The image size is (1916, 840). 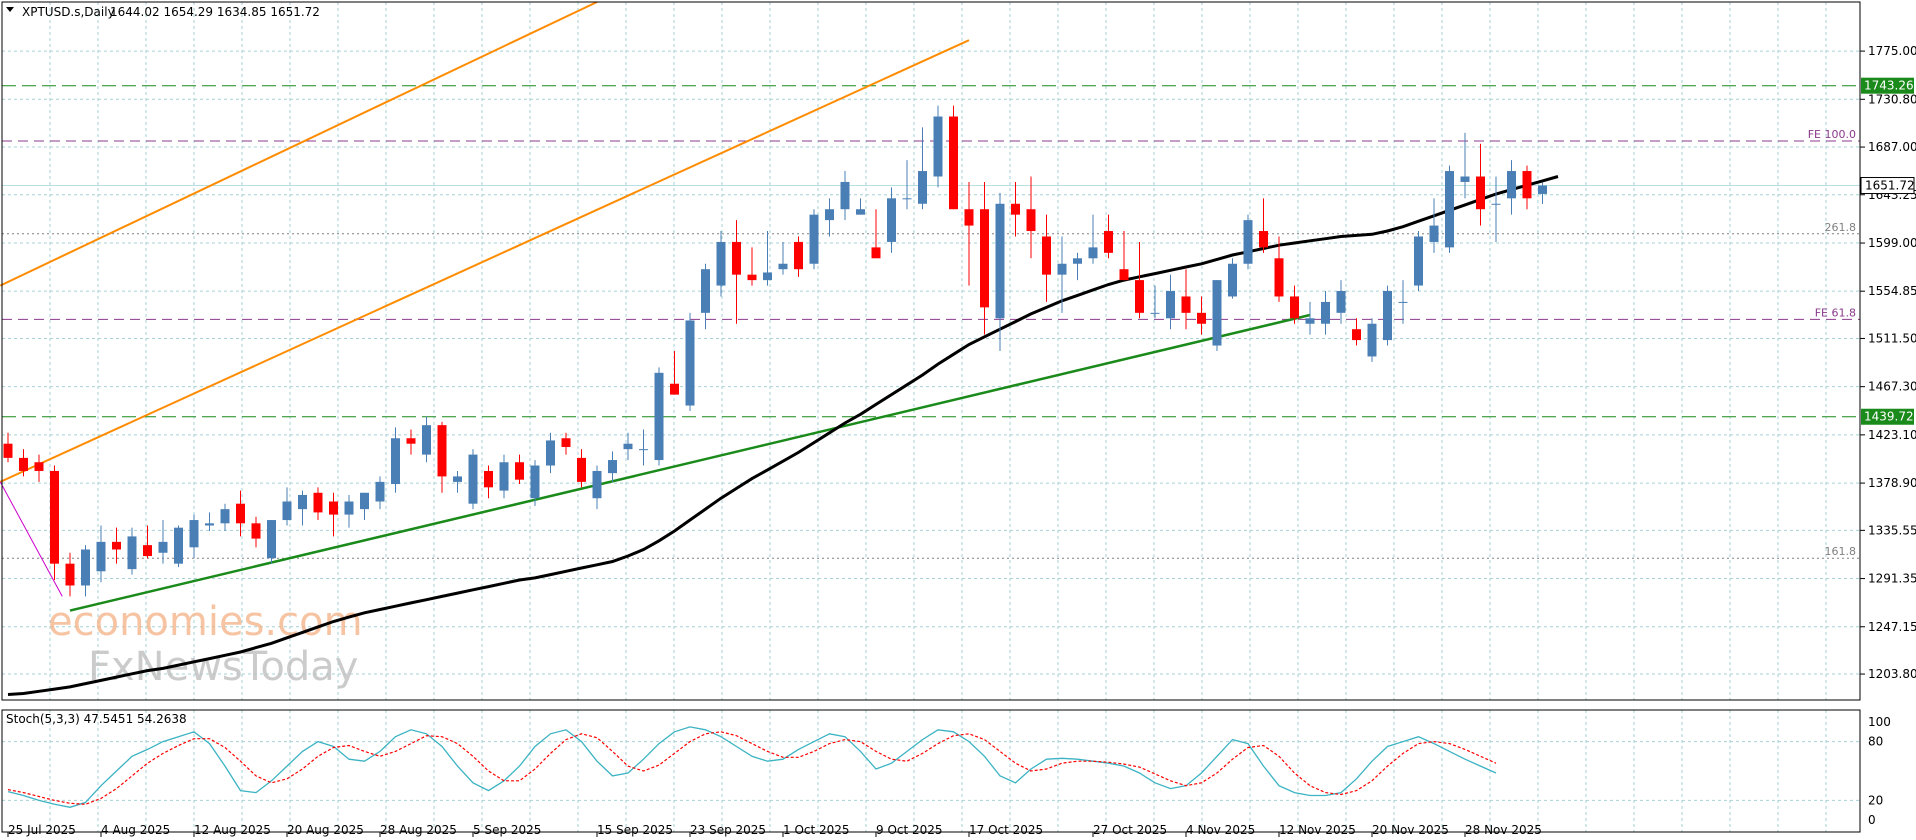 What do you see at coordinates (418, 830) in the screenshot?
I see `x-tick-label: 28 Aug 2025` at bounding box center [418, 830].